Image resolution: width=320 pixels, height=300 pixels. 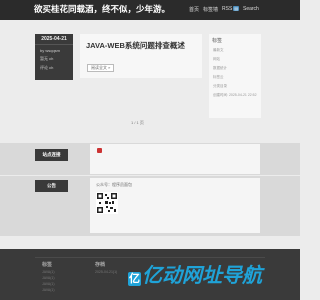 I want to click on notice-pane: 公众号：程序员面包, so click(x=175, y=205).